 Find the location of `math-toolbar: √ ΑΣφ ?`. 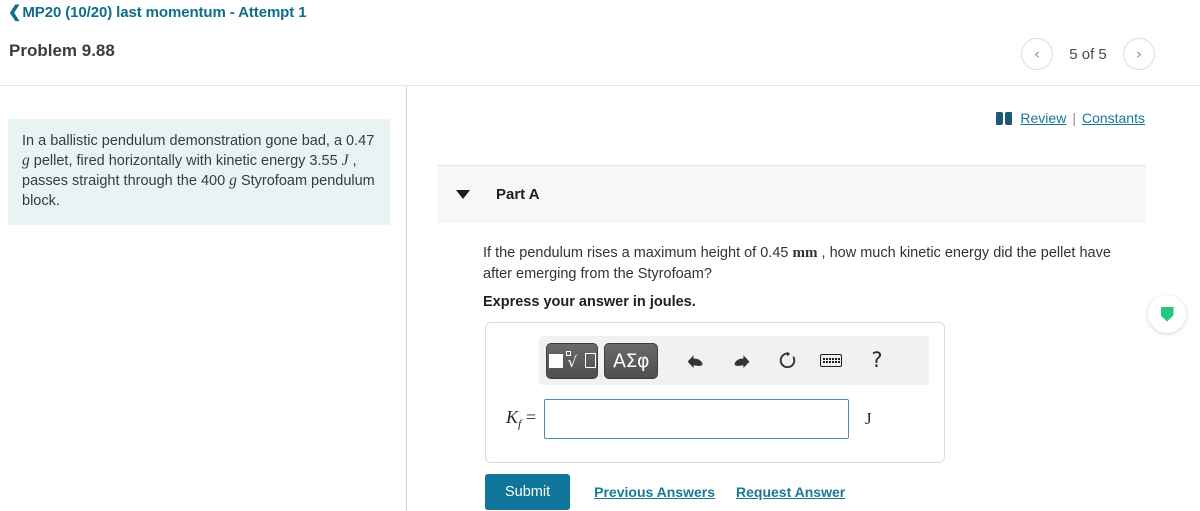

math-toolbar: √ ΑΣφ ? is located at coordinates (734, 360).